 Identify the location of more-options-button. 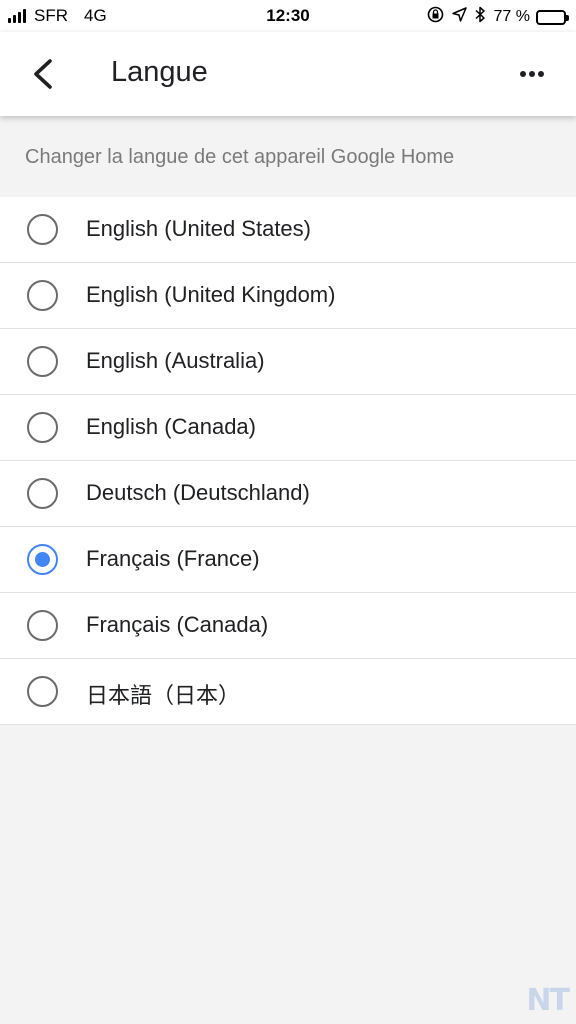
(532, 74).